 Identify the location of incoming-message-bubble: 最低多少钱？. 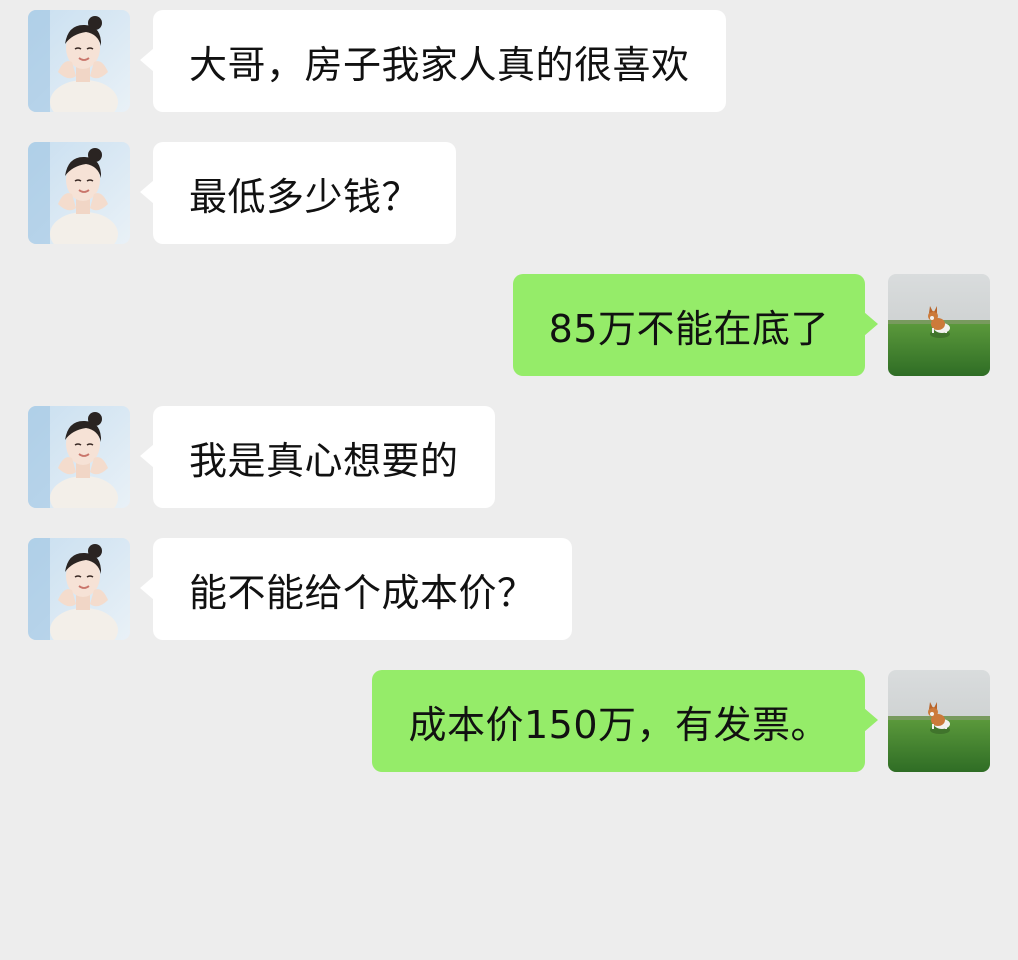
(298, 193).